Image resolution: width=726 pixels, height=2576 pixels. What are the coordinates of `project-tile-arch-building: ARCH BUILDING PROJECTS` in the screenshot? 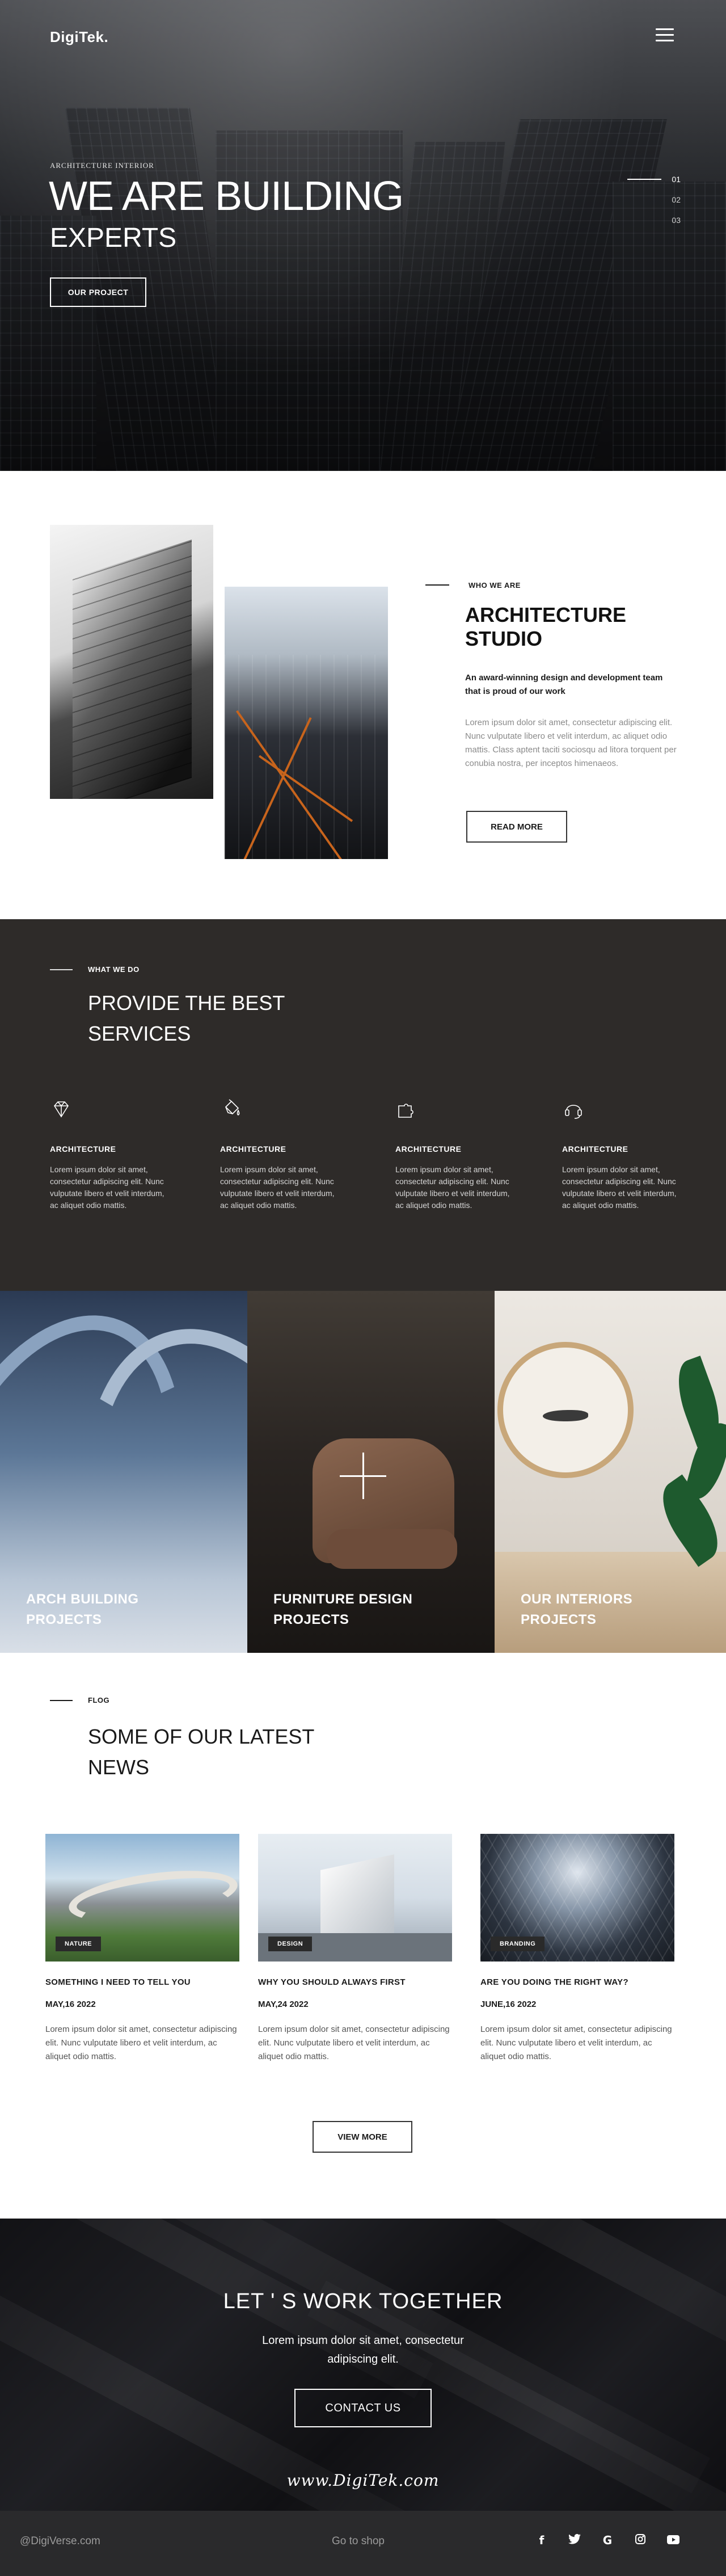 It's located at (123, 1472).